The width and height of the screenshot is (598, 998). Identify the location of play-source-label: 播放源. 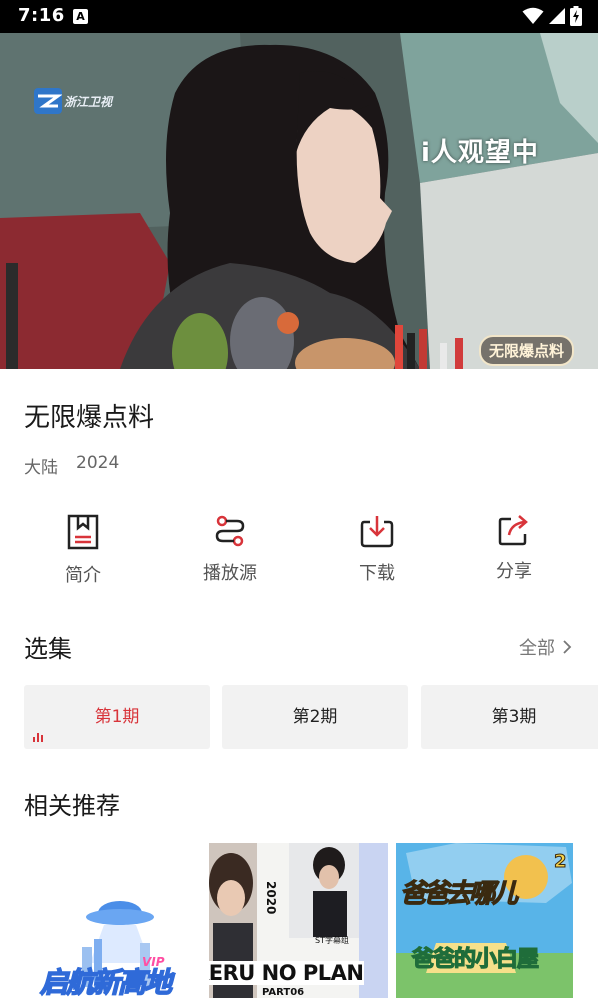
(230, 573).